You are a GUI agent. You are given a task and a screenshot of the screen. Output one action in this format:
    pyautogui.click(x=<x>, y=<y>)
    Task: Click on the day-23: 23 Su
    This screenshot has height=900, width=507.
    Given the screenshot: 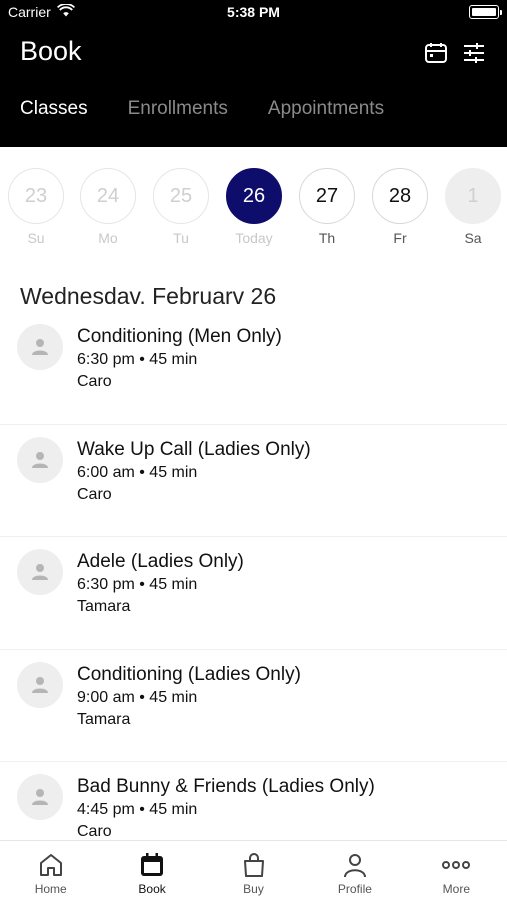 What is the action you would take?
    pyautogui.click(x=36, y=207)
    